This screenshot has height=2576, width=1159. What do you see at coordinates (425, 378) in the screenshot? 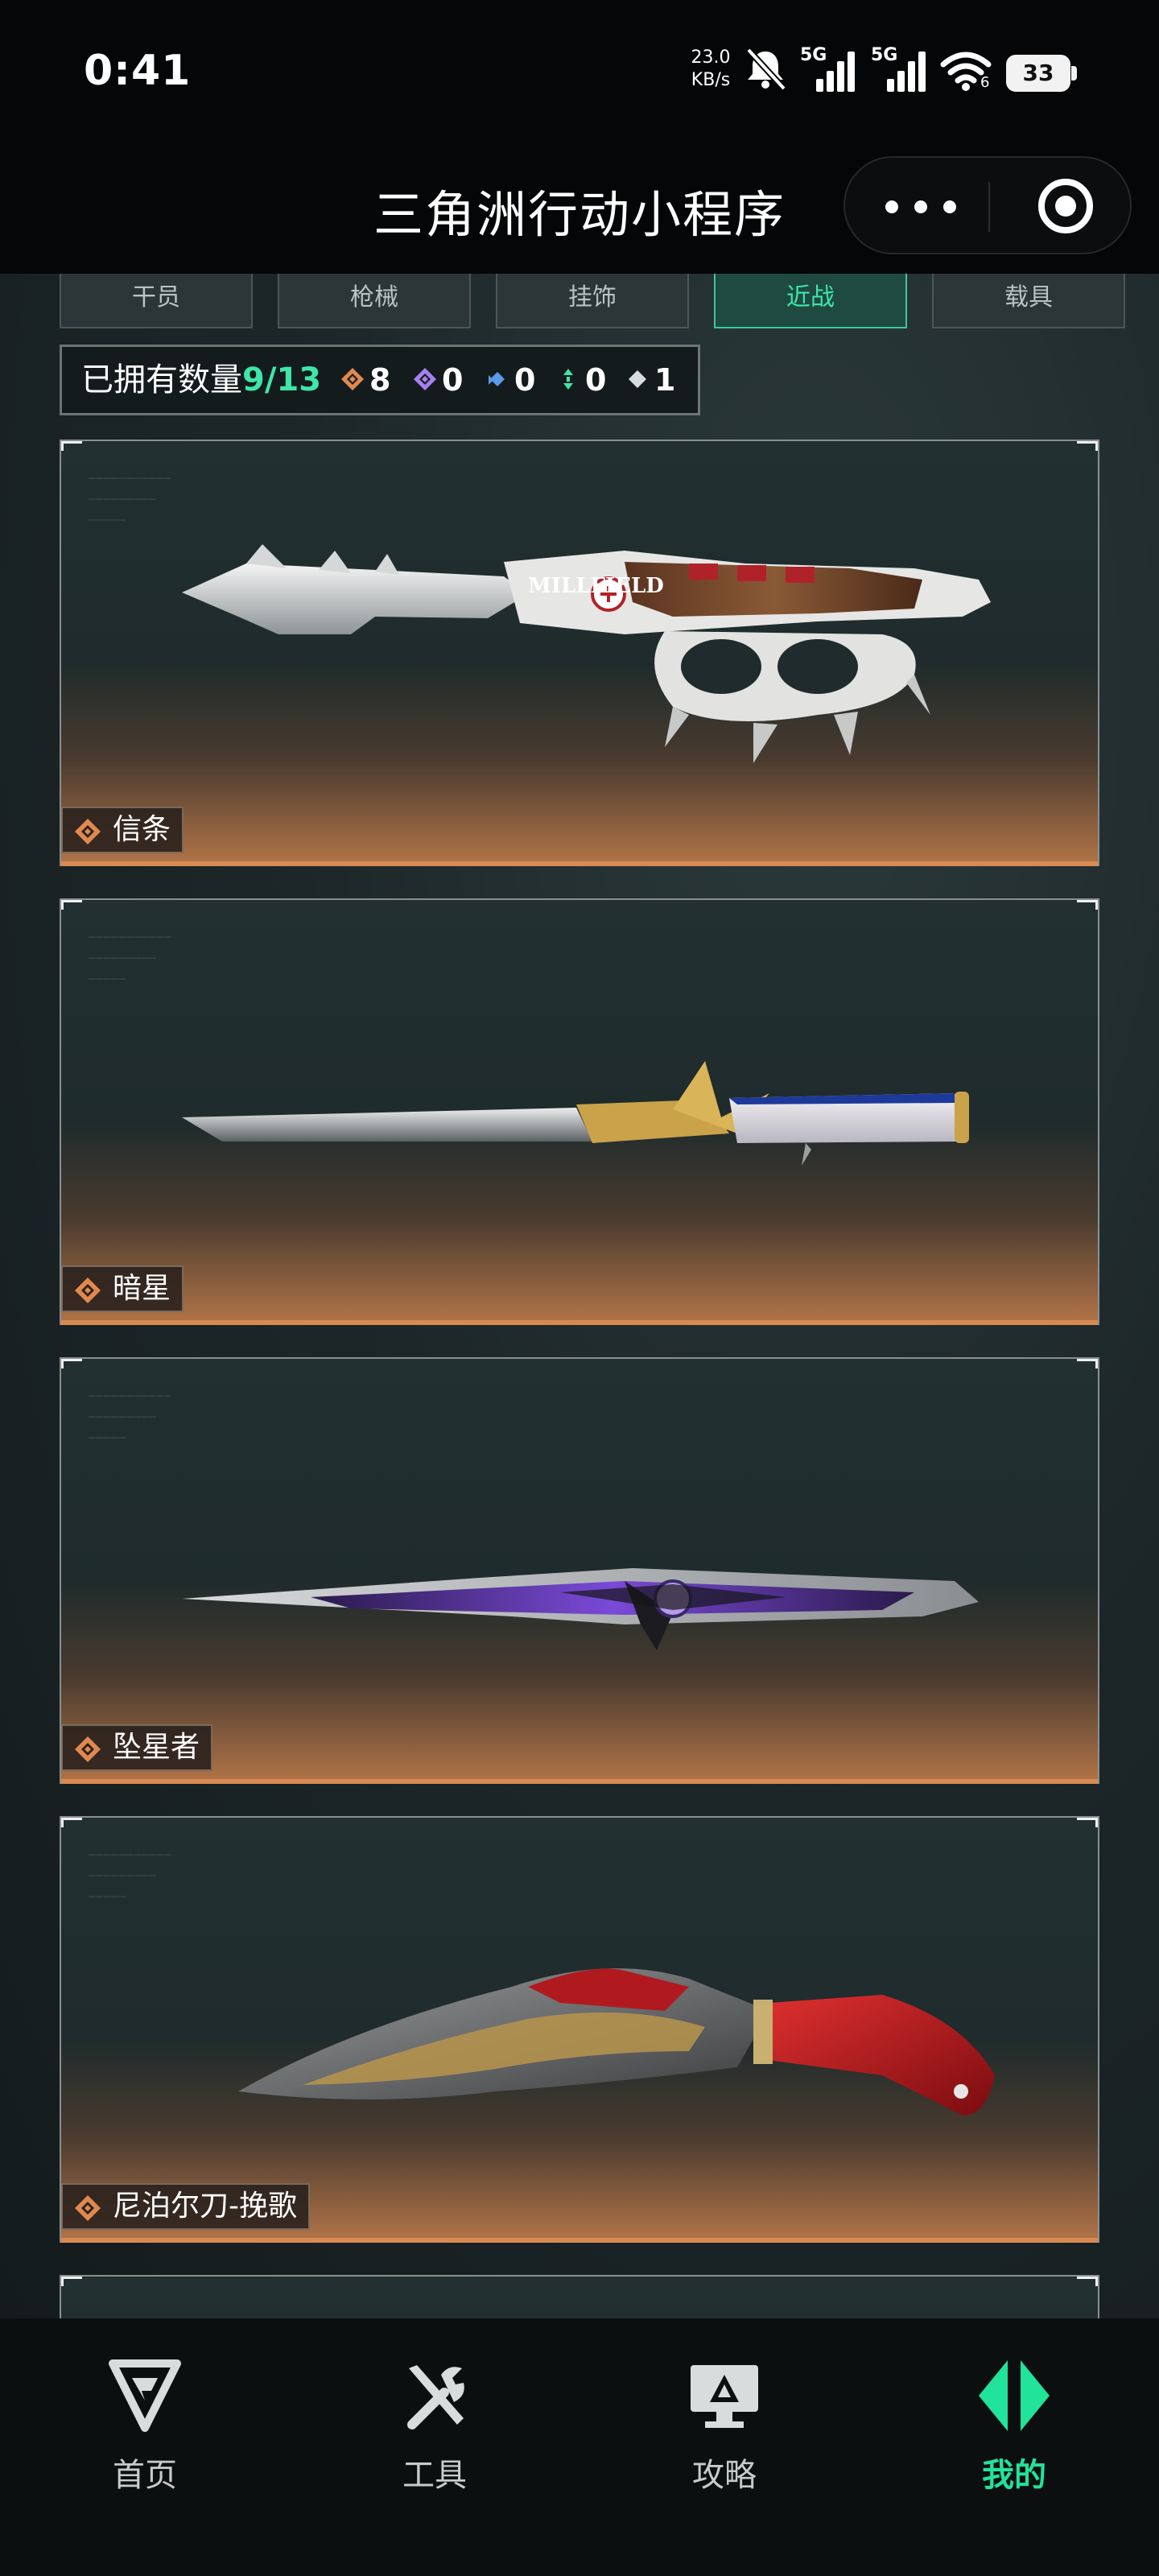
I see `purple-gem-icon` at bounding box center [425, 378].